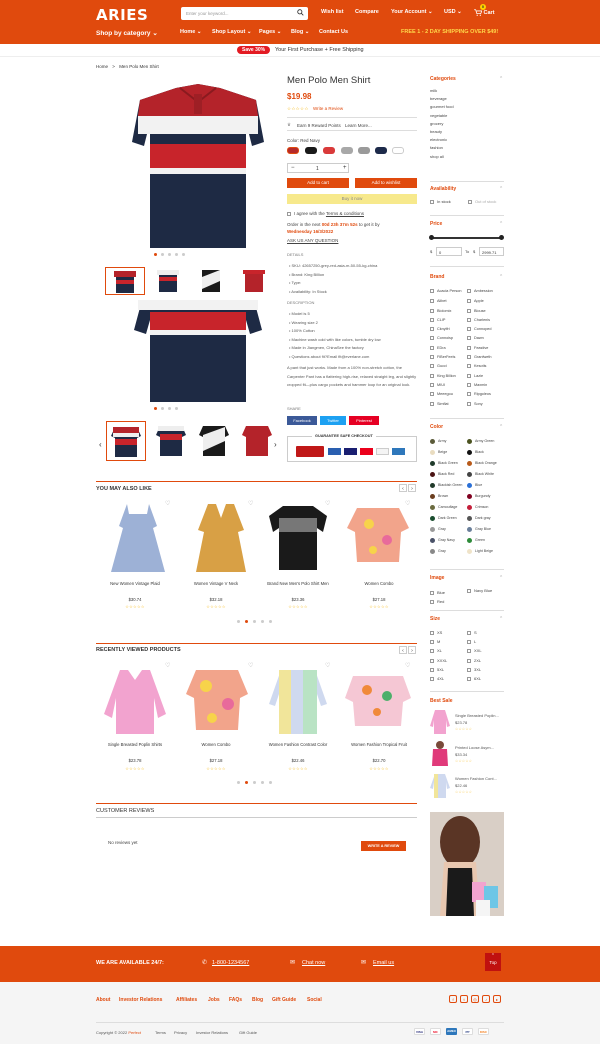 This screenshot has height=1044, width=600. What do you see at coordinates (198, 167) in the screenshot?
I see `main-product-image` at bounding box center [198, 167].